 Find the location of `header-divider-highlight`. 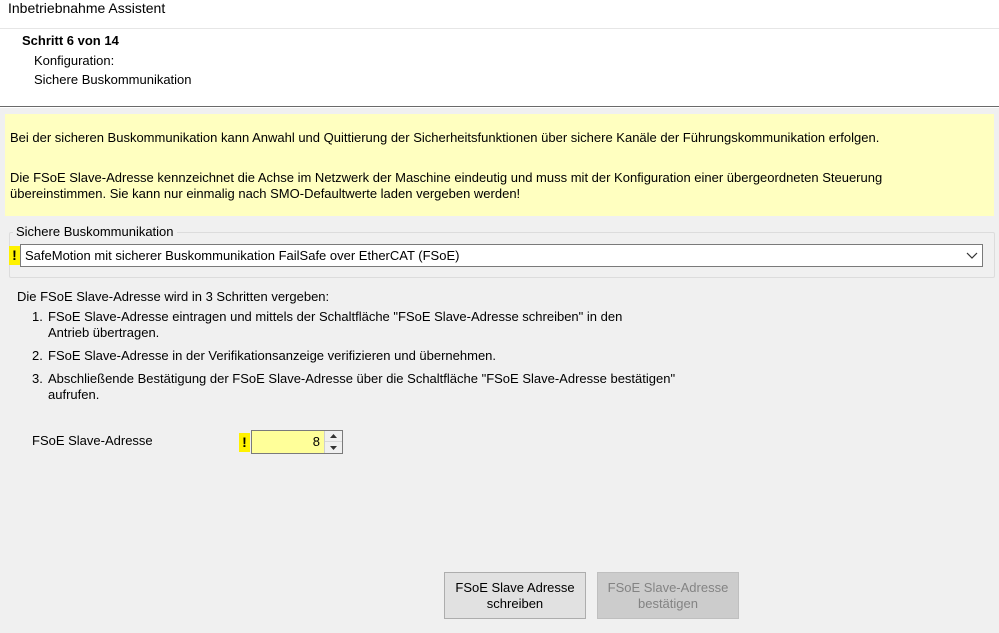

header-divider-highlight is located at coordinates (499, 107).